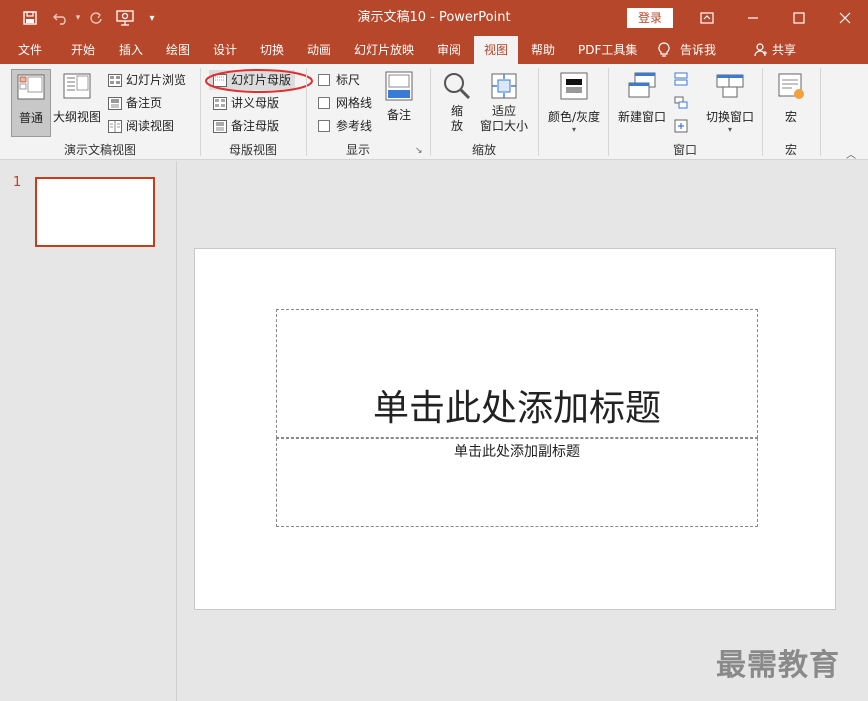 The image size is (868, 701). What do you see at coordinates (504, 103) in the screenshot?
I see `fit-to-window-button: 适应 窗口大小` at bounding box center [504, 103].